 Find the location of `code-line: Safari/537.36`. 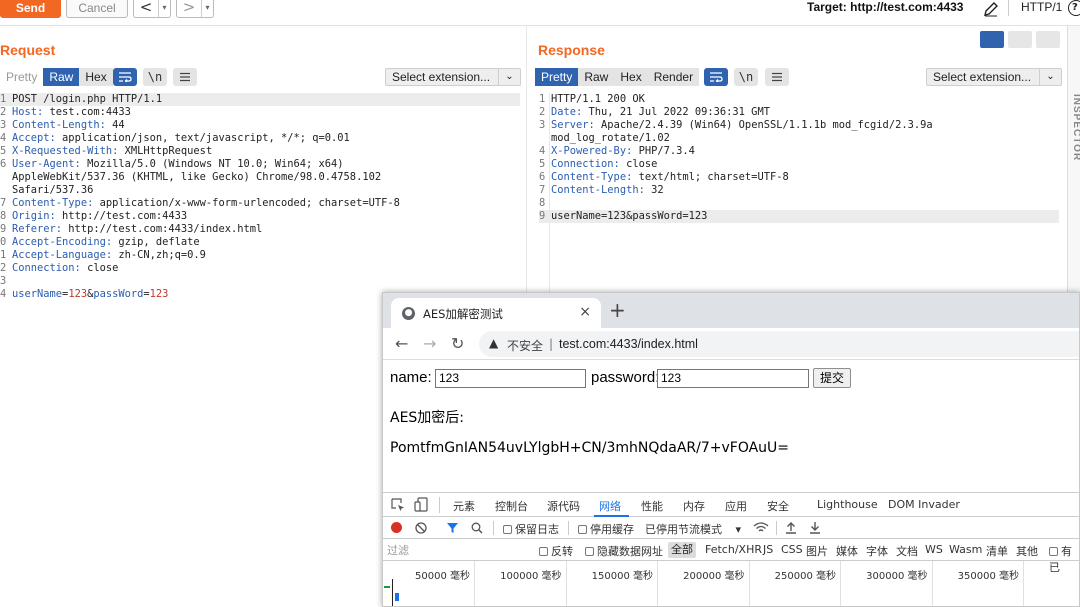

code-line: Safari/537.36 is located at coordinates (260, 190).